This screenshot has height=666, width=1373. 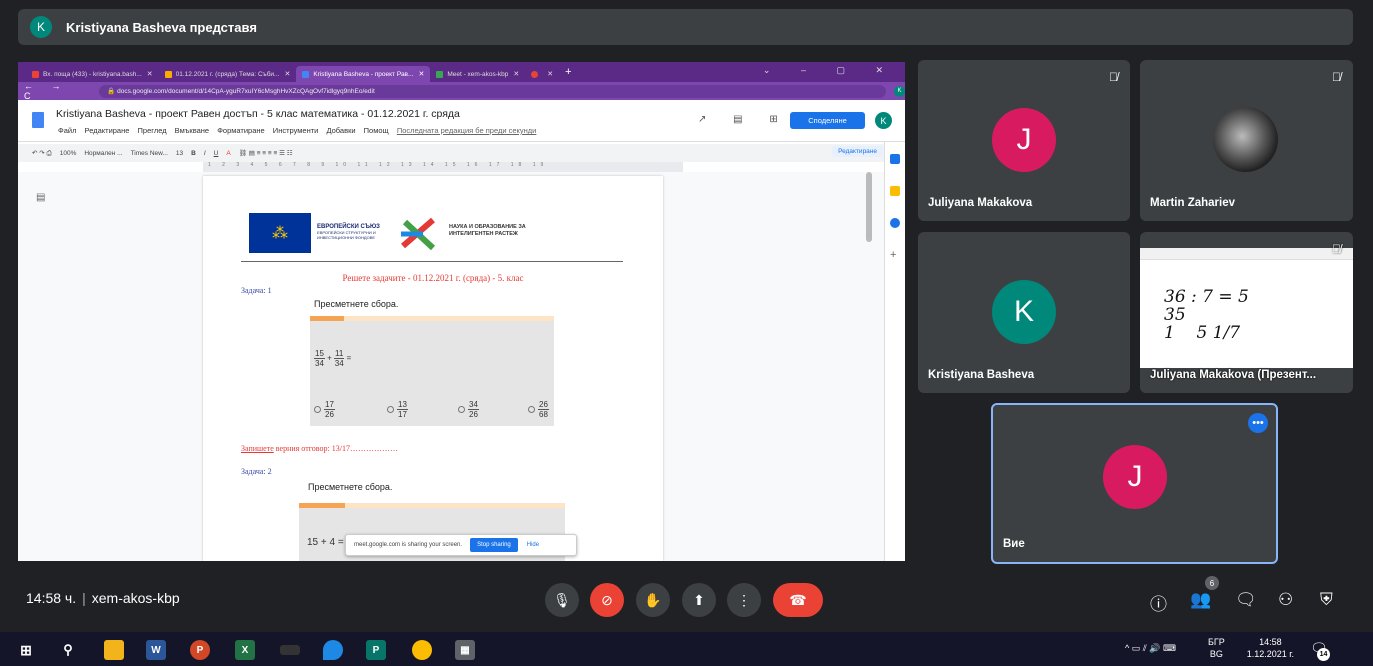 I want to click on text-color-button: A, so click(x=228, y=153).